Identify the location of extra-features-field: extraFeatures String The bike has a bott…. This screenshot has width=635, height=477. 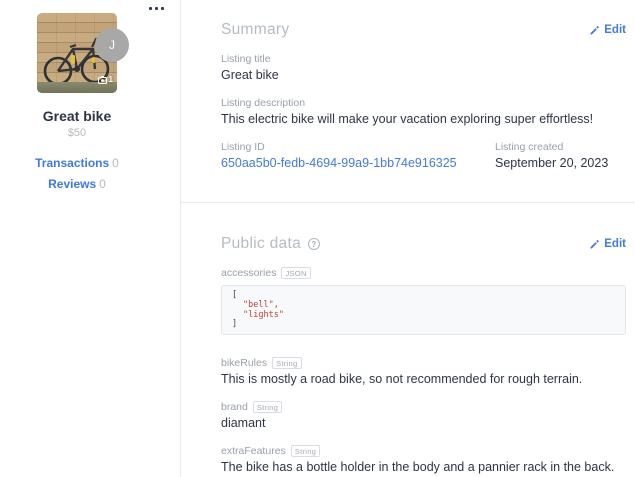
(423, 460).